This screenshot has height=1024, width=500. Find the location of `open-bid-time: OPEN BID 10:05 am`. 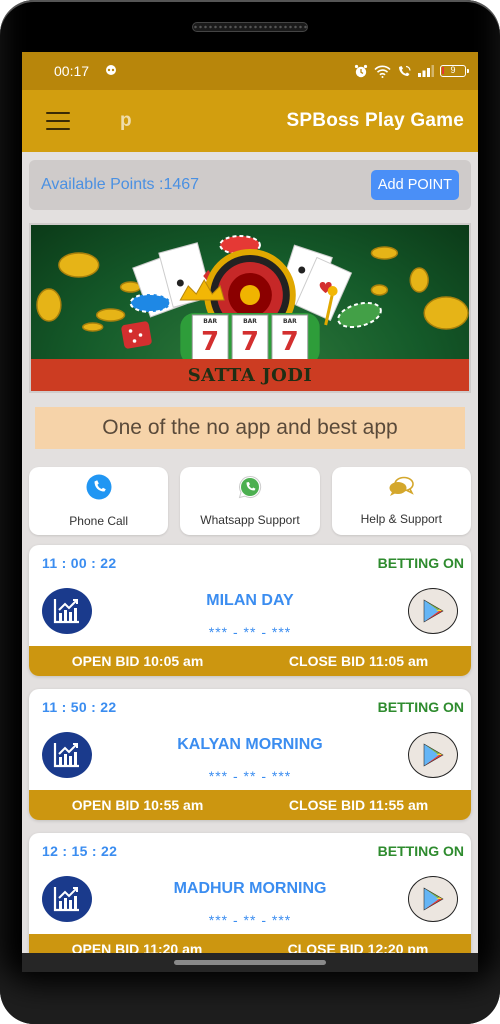

open-bid-time: OPEN BID 10:05 am is located at coordinates (137, 661).